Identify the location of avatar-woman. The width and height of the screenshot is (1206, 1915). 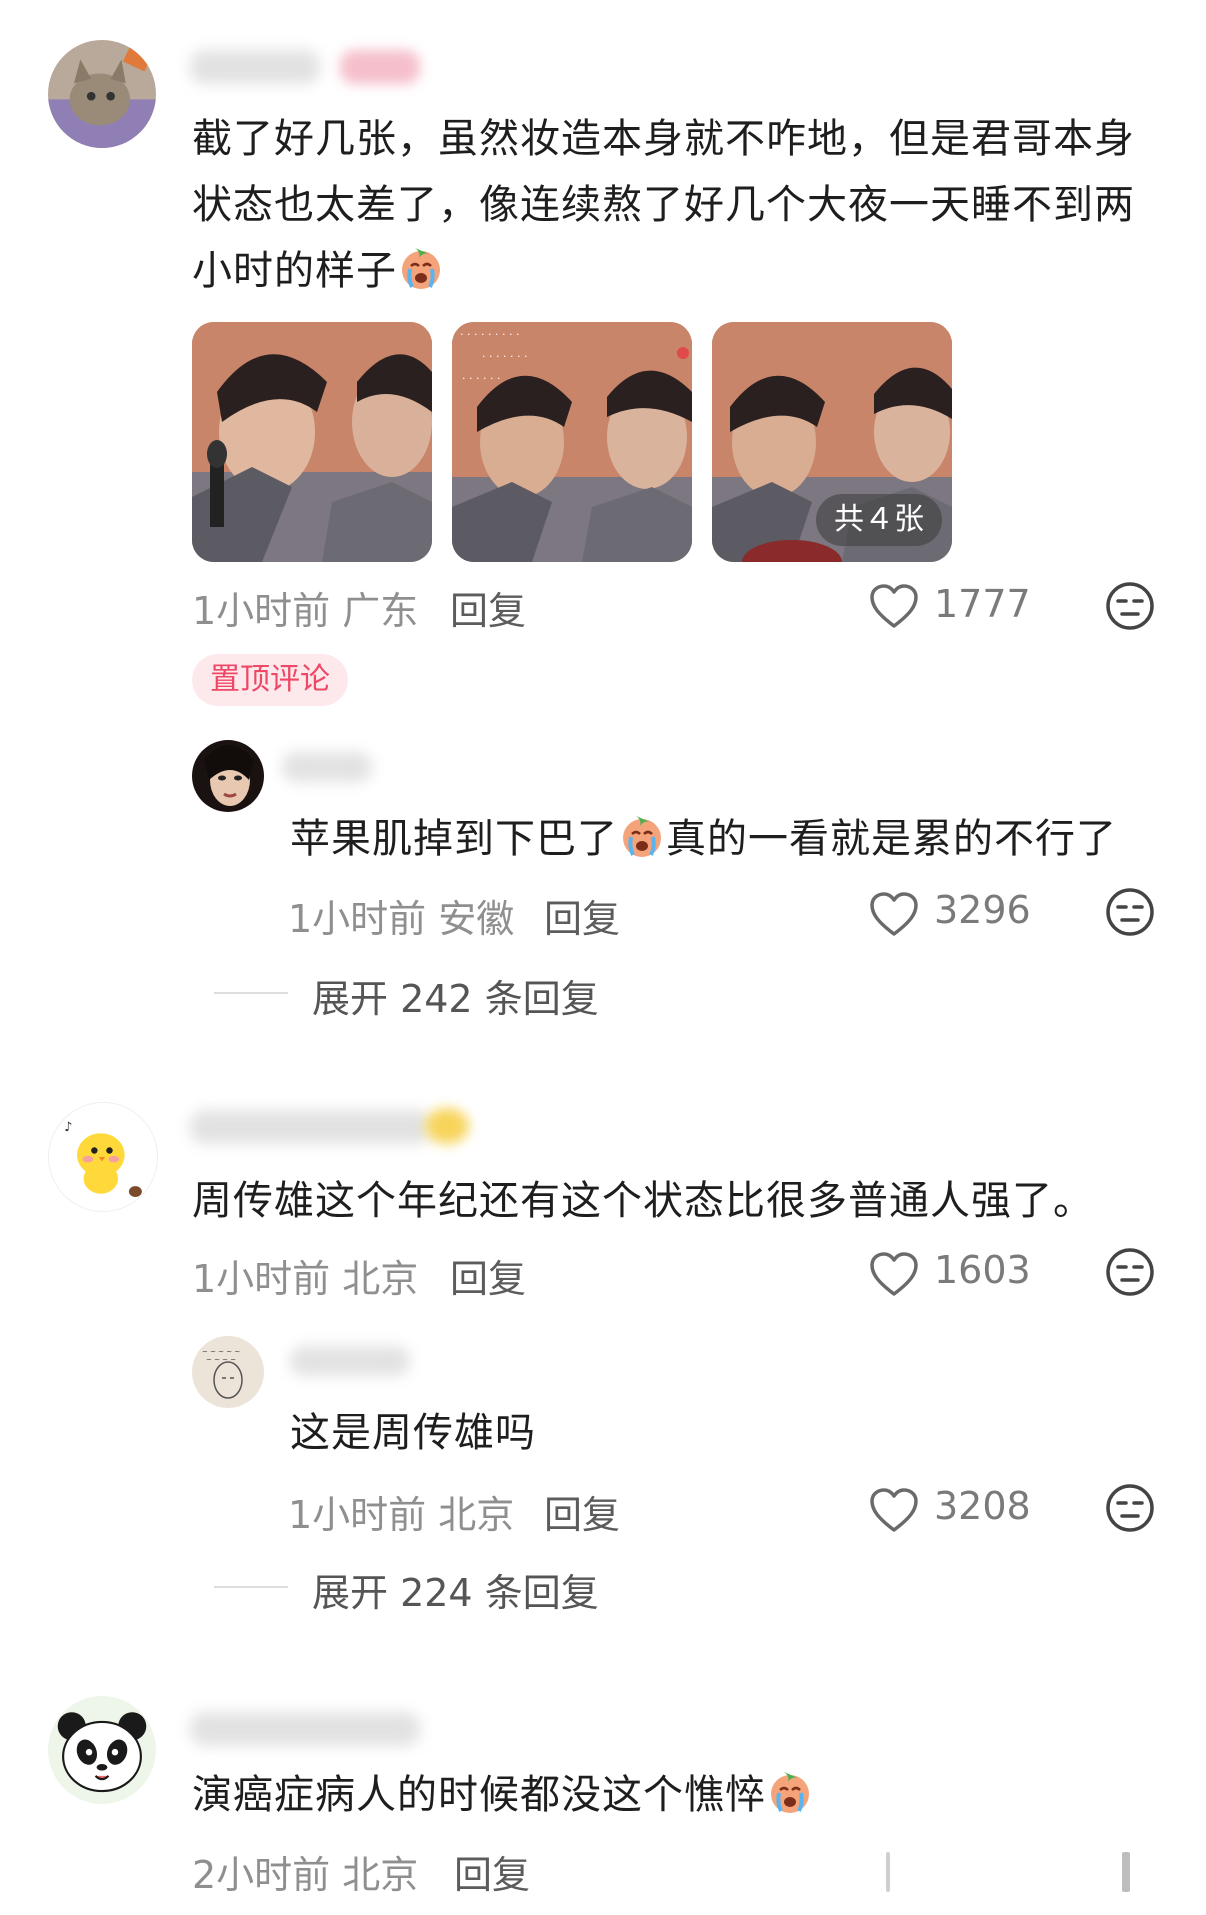
(228, 776).